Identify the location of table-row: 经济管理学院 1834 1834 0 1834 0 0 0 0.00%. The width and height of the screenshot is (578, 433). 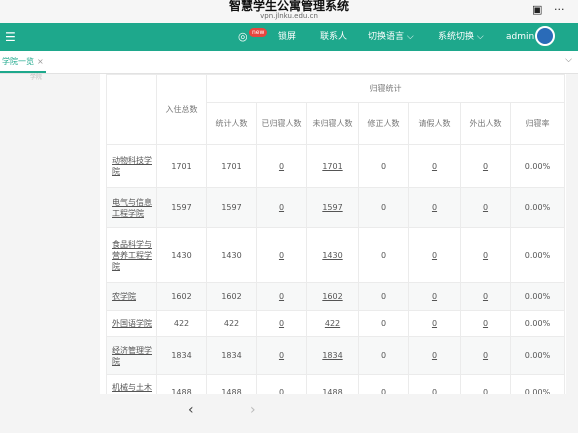
(336, 355).